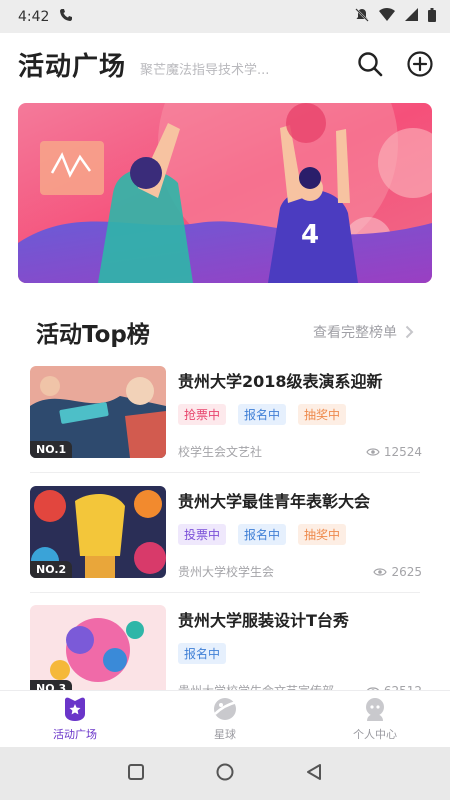 The height and width of the screenshot is (800, 450). I want to click on list-item: NO.3 贵州大学服装设计T台秀 报名中 贵州大学校学生会文艺宣传部 62512, so click(226, 647).